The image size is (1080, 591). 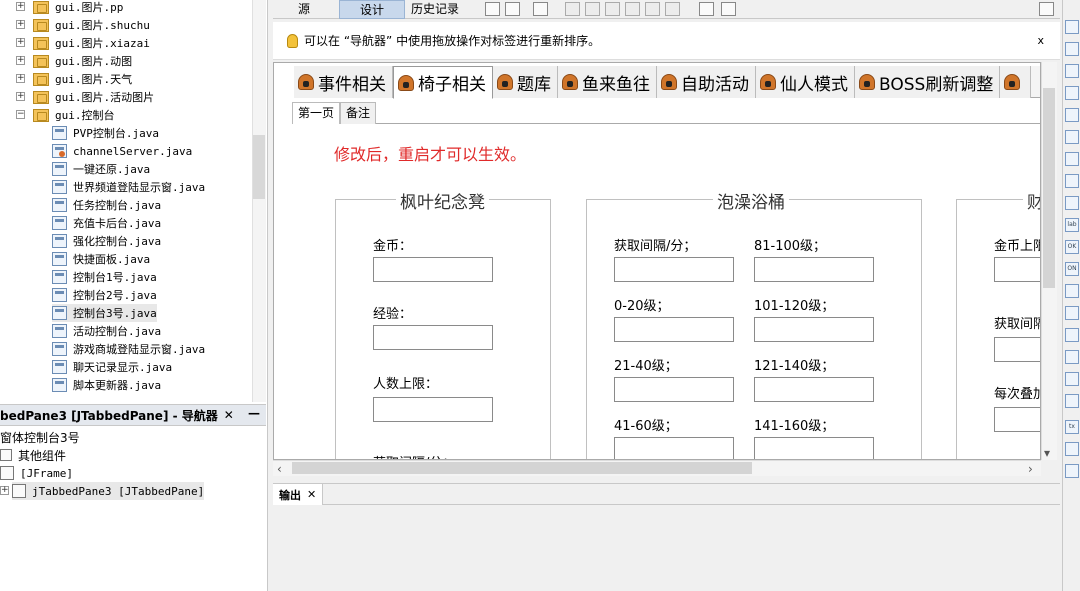 I want to click on tab-fishing: 鱼来鱼往, so click(x=607, y=82).